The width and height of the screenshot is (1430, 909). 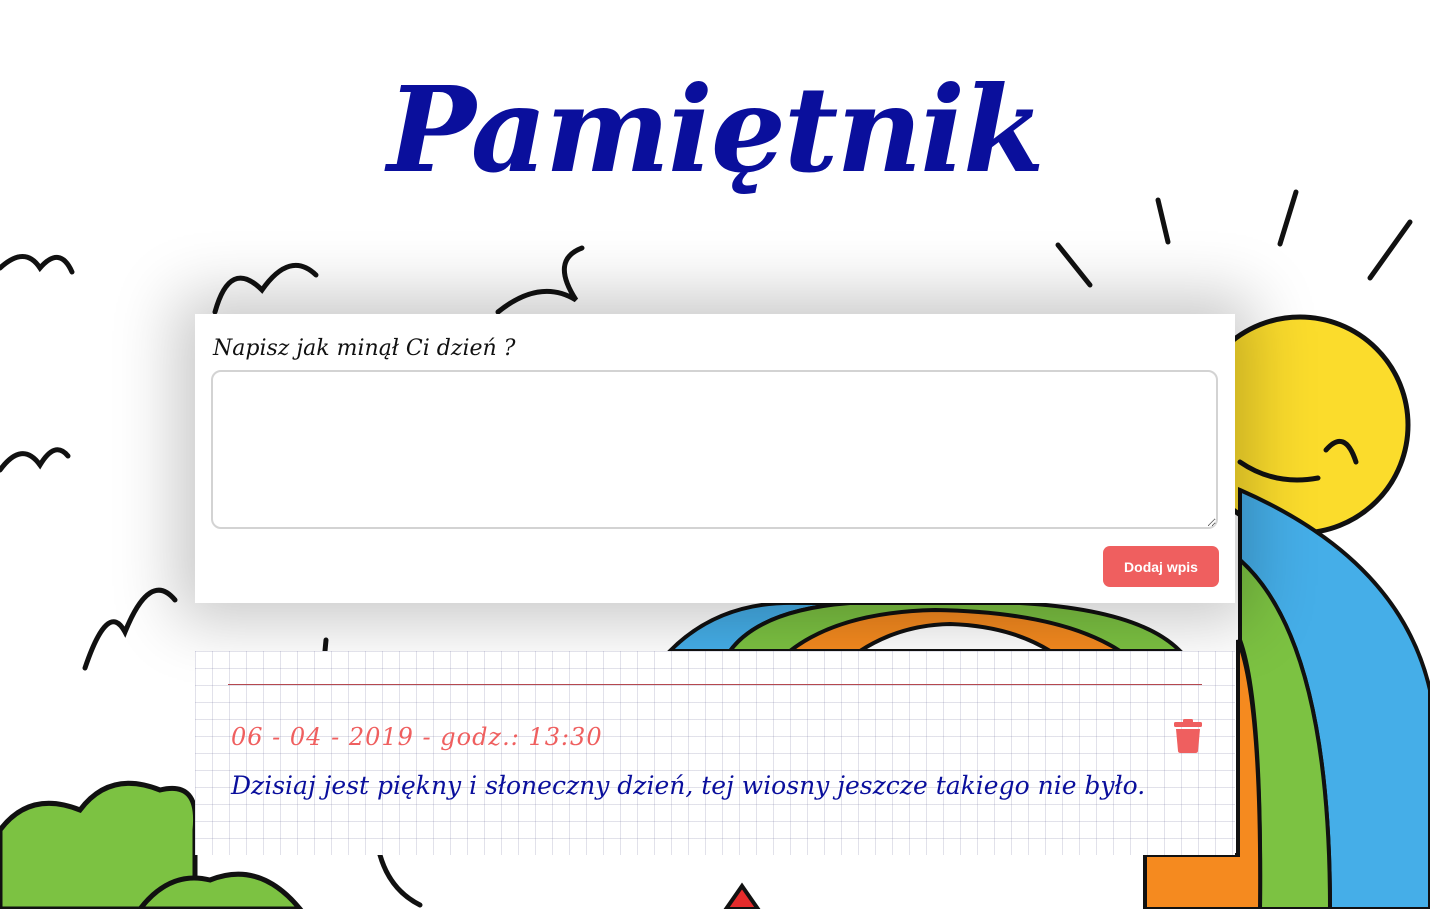 I want to click on trash-icon, so click(x=1188, y=736).